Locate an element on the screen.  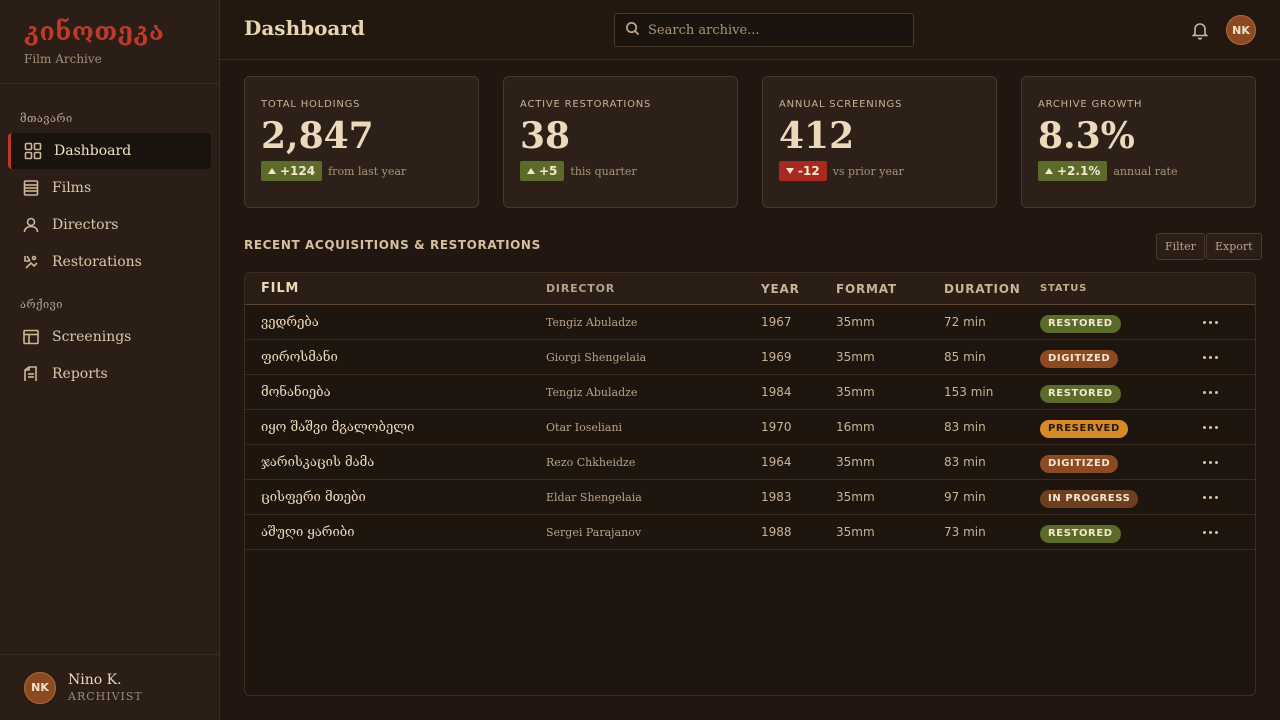
bell-icon is located at coordinates (1200, 30).